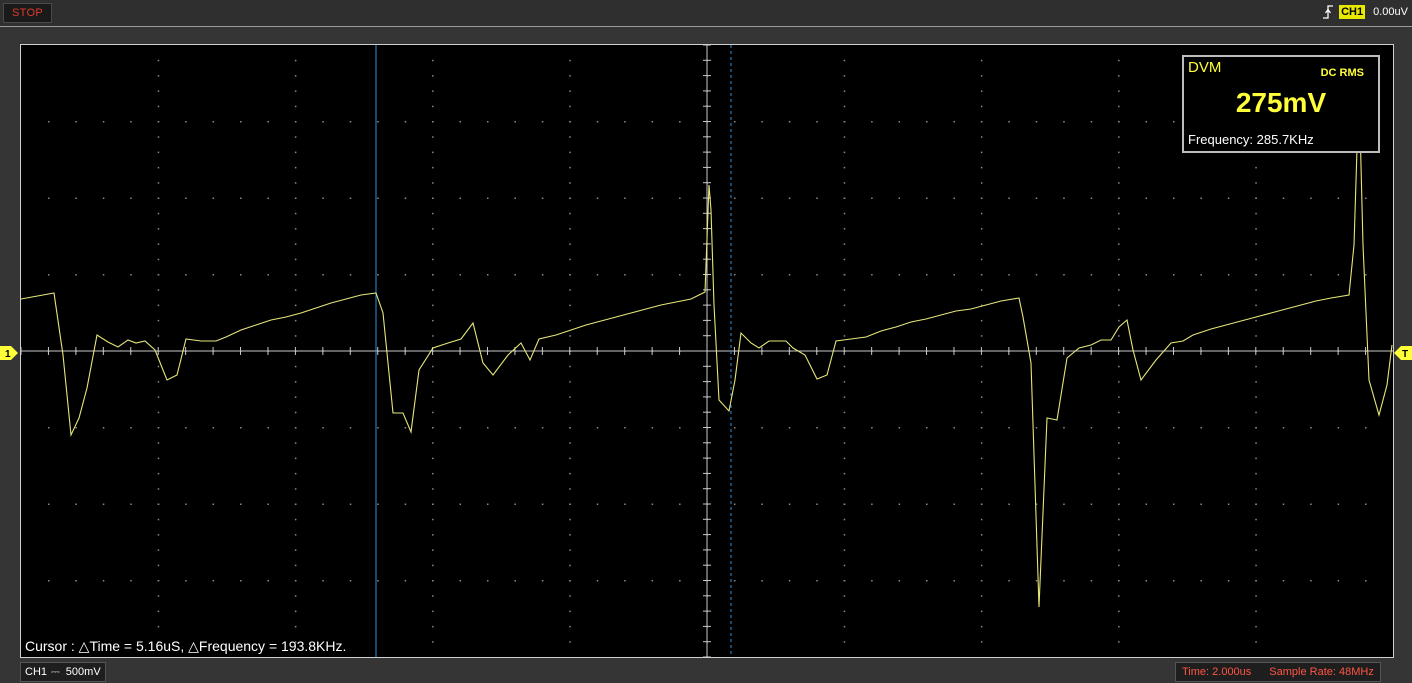 The width and height of the screenshot is (1412, 683). I want to click on dvm-mode: DC RMS, so click(1342, 73).